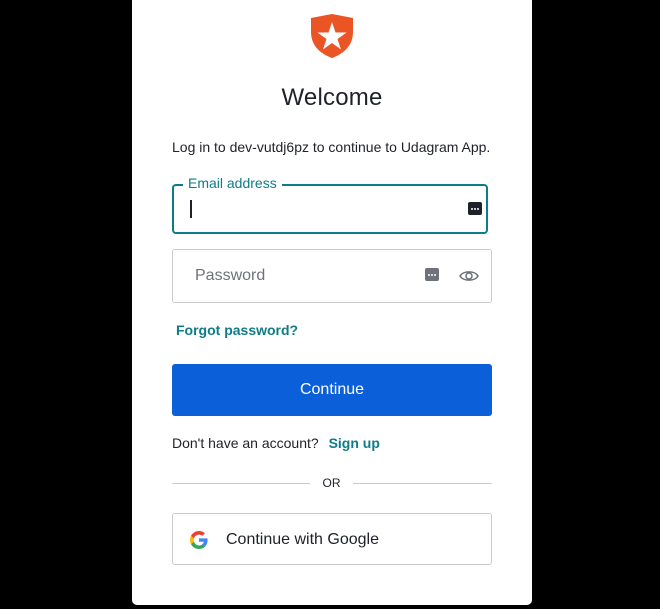 This screenshot has width=660, height=609. I want to click on signup-prompt: Don't have an account?, so click(245, 443).